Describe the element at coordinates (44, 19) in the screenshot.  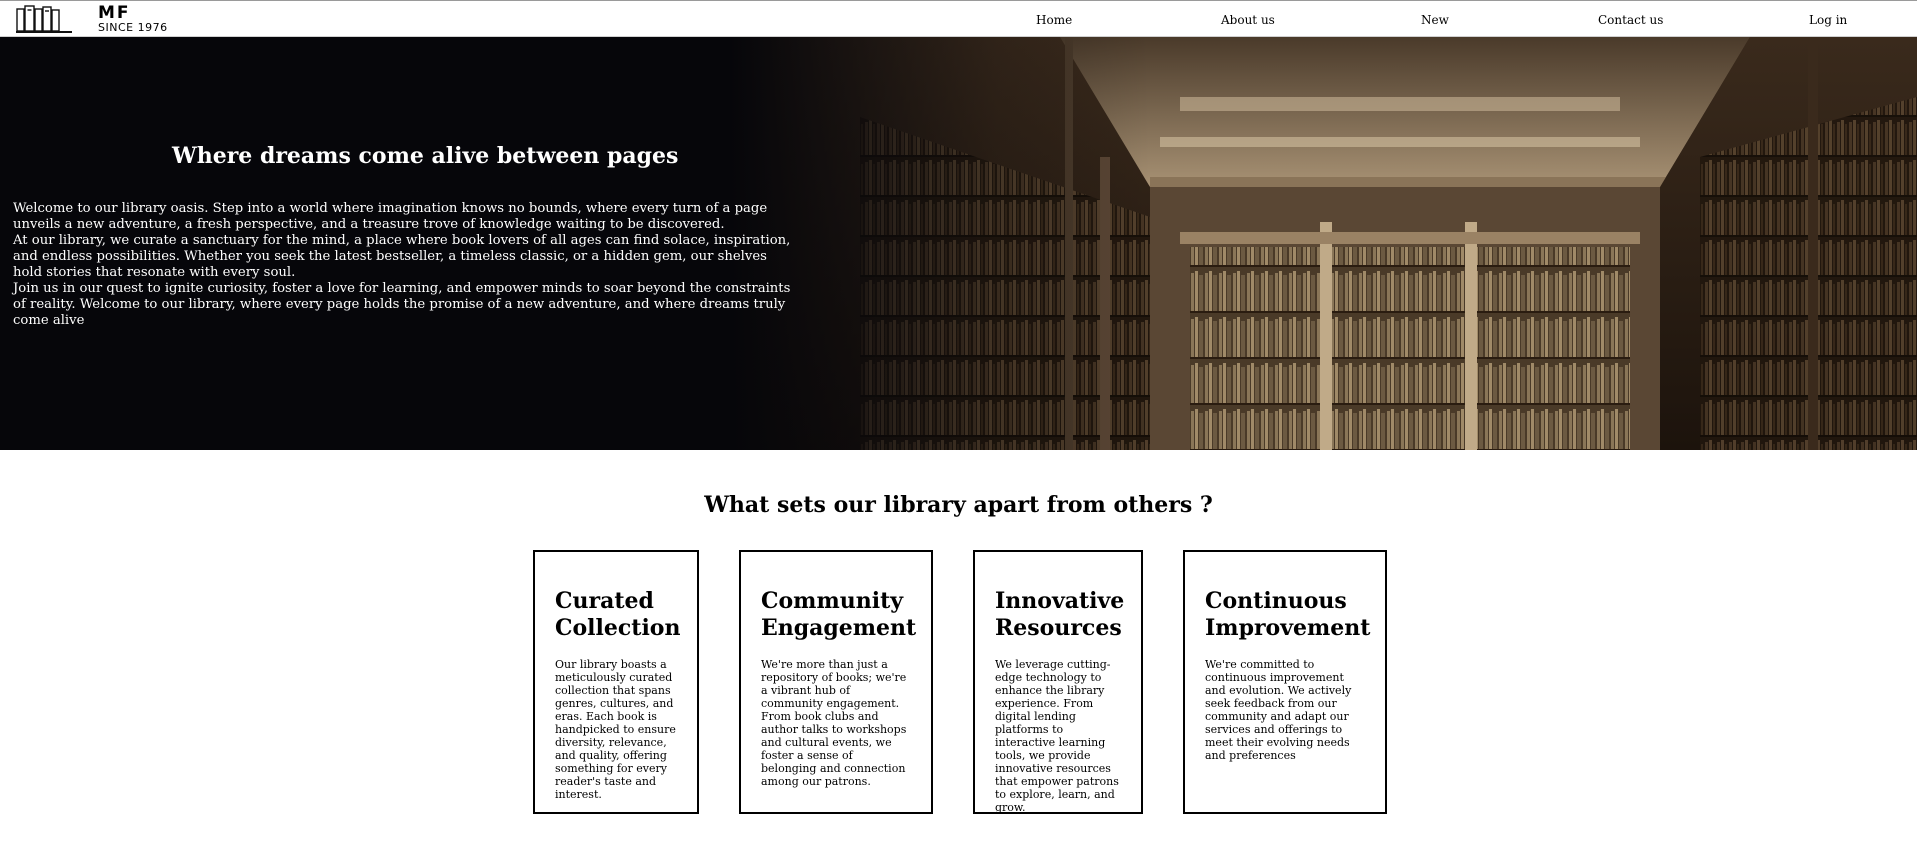
I see `books-logo-icon` at that location.